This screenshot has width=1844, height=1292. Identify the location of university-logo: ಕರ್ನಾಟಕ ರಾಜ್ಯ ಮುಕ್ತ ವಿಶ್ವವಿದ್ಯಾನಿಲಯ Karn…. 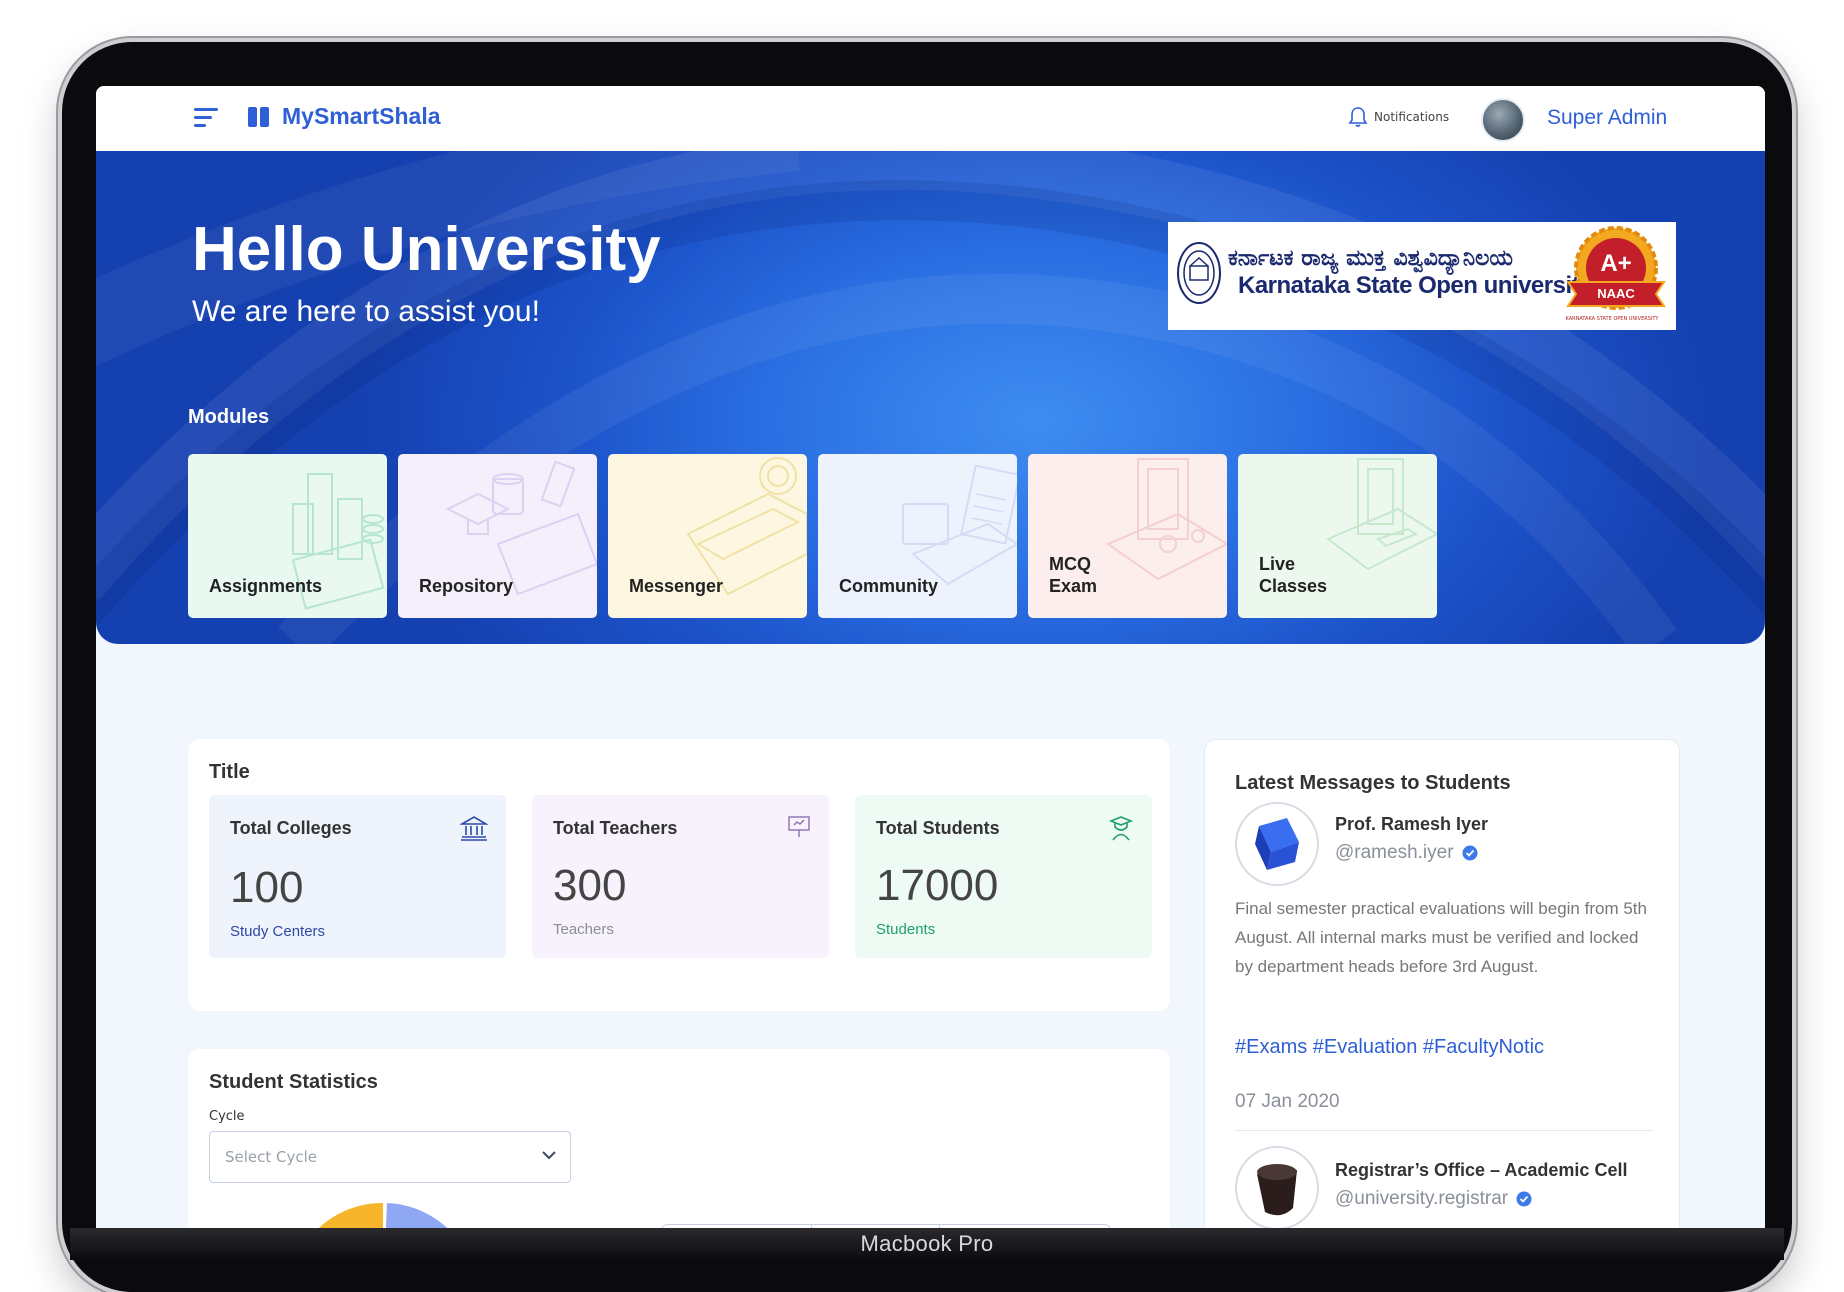
(1422, 276).